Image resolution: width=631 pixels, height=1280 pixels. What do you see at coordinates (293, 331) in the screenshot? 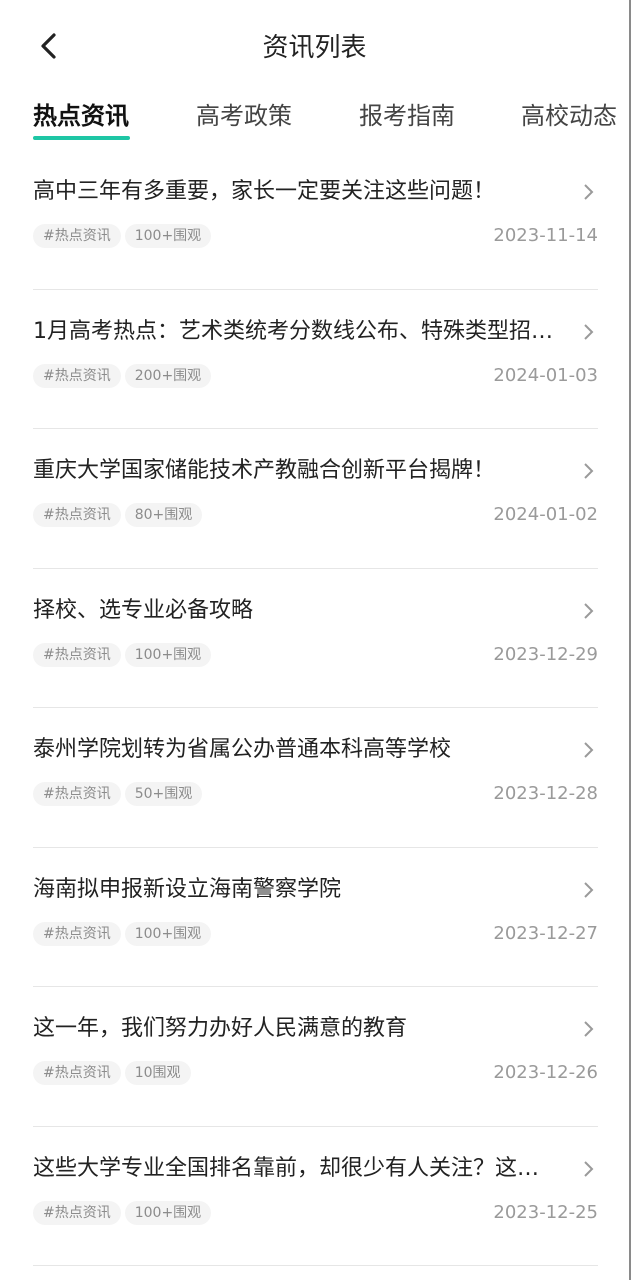
I see `news-title: 1月高考热点：艺术类统考分数线公布、特殊类型招生报名启动` at bounding box center [293, 331].